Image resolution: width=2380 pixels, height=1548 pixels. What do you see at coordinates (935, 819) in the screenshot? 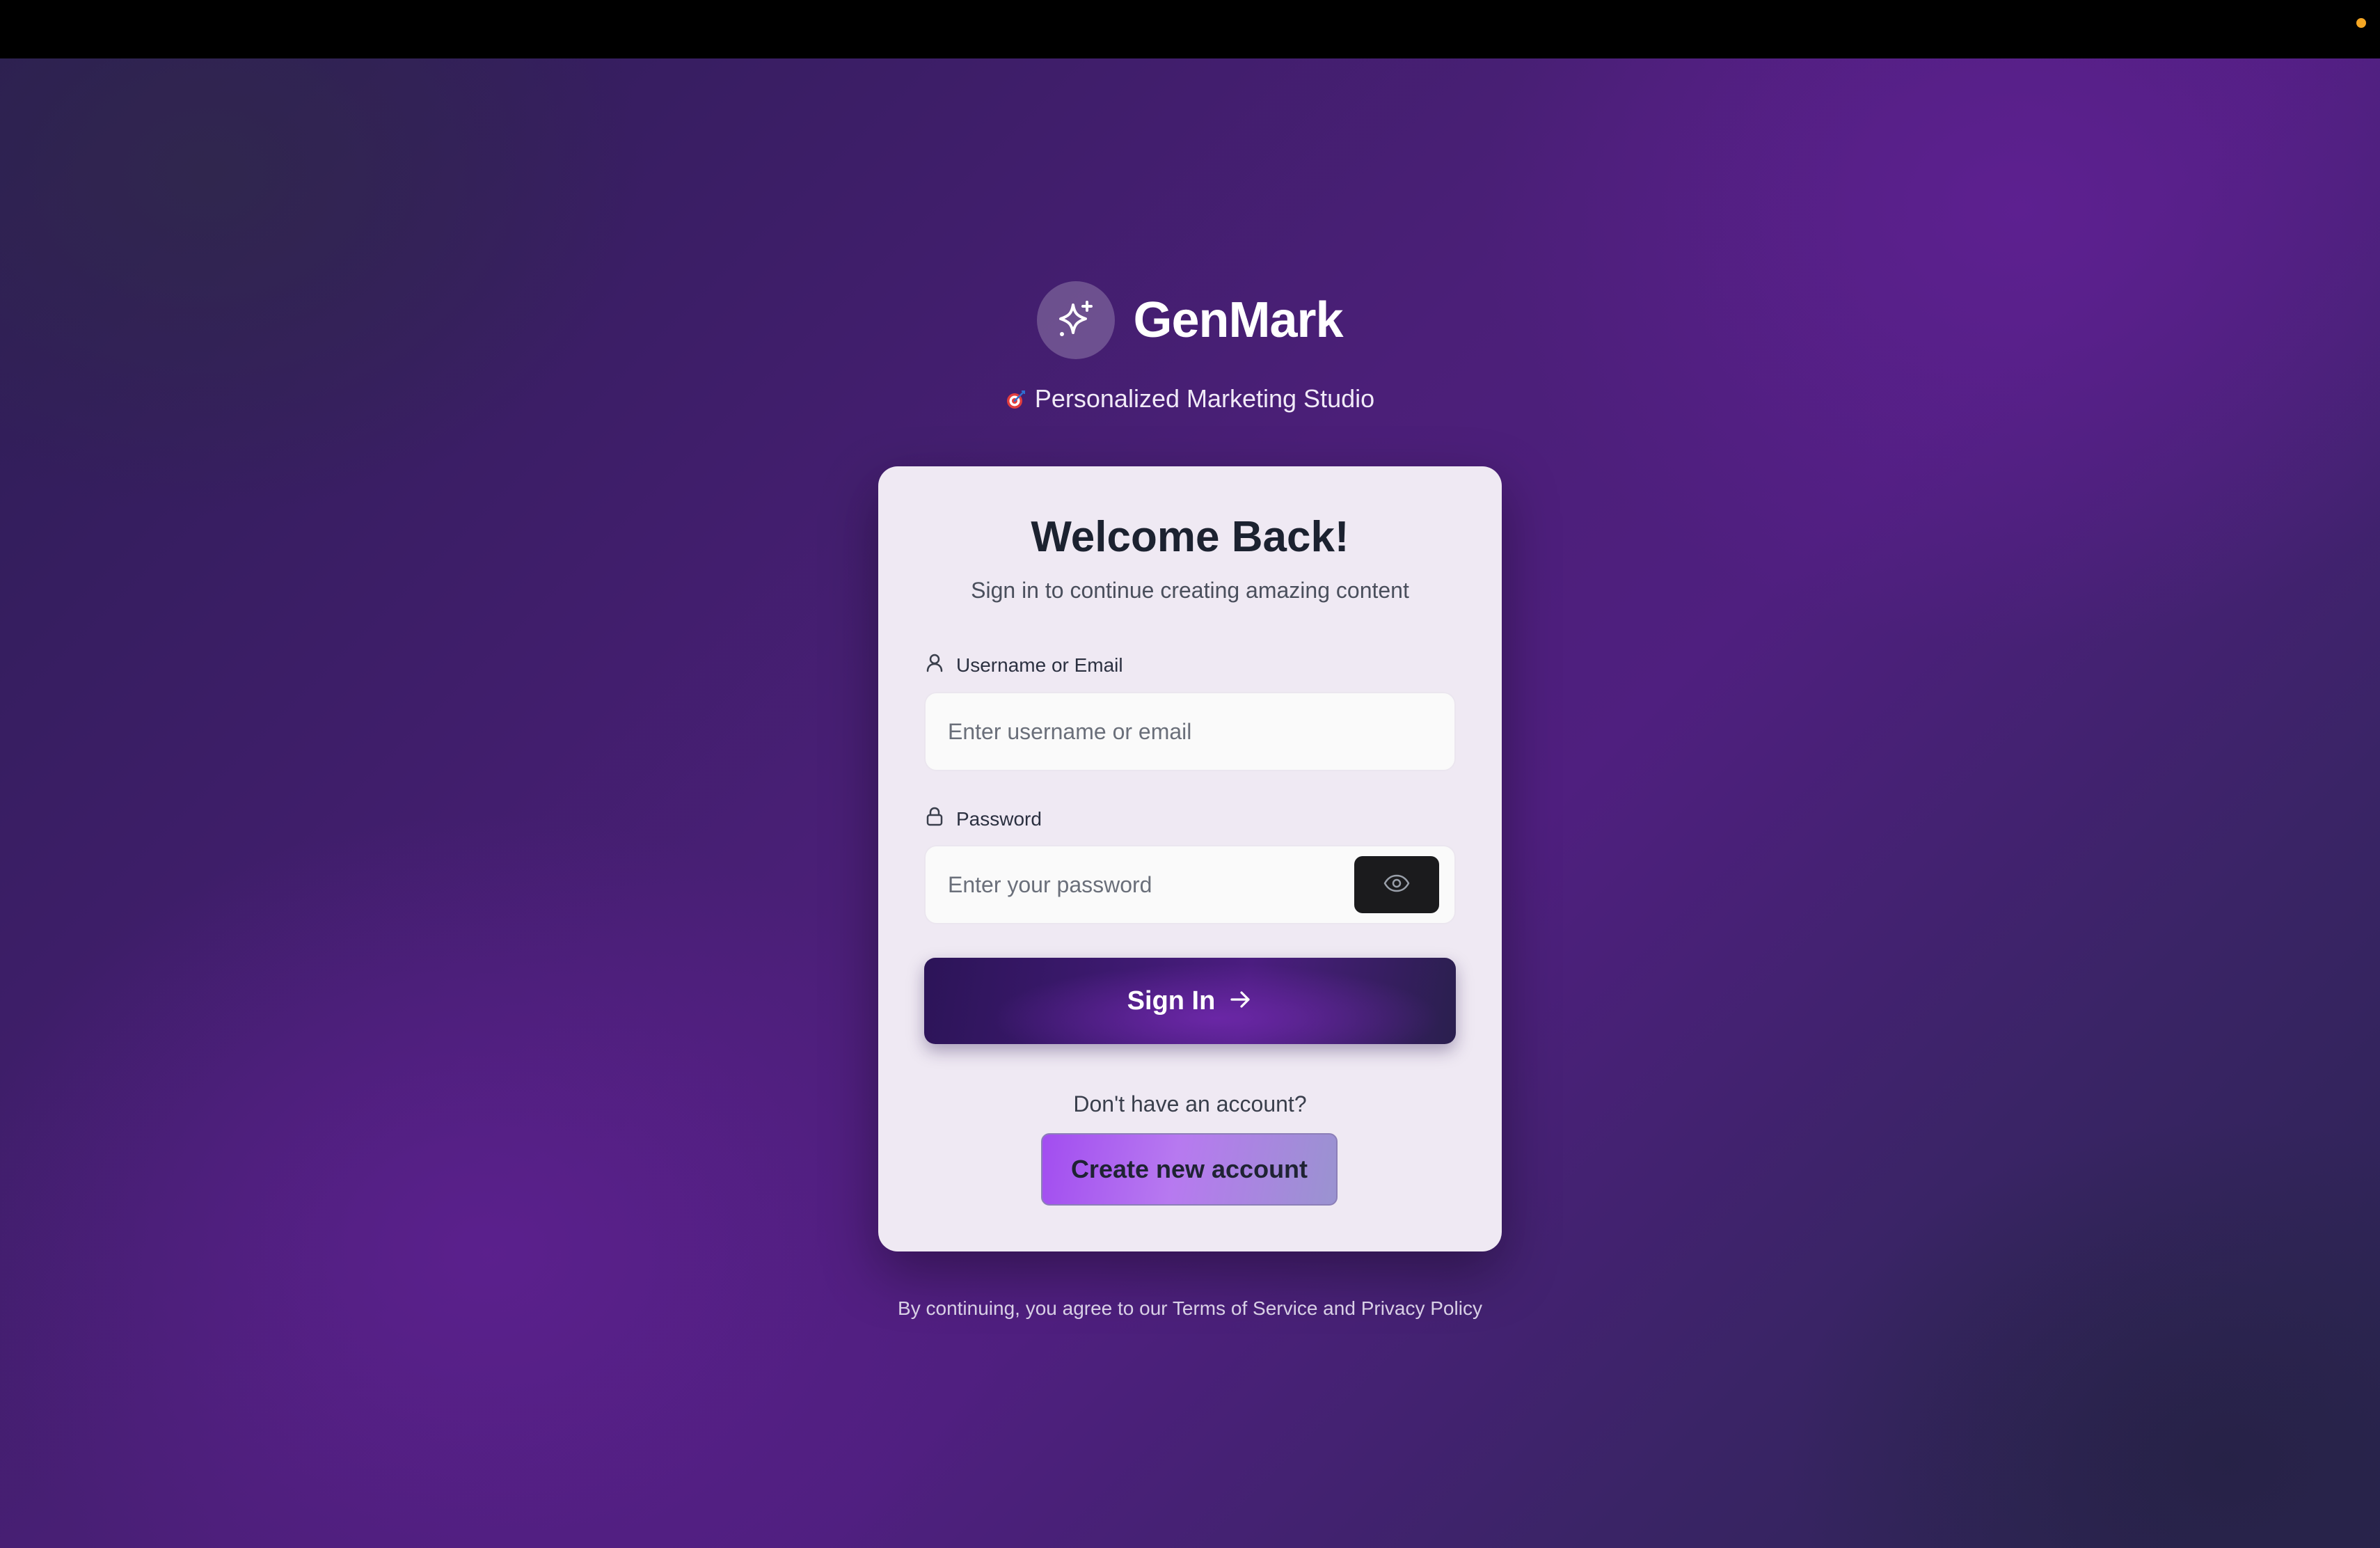
I see `lock-icon` at bounding box center [935, 819].